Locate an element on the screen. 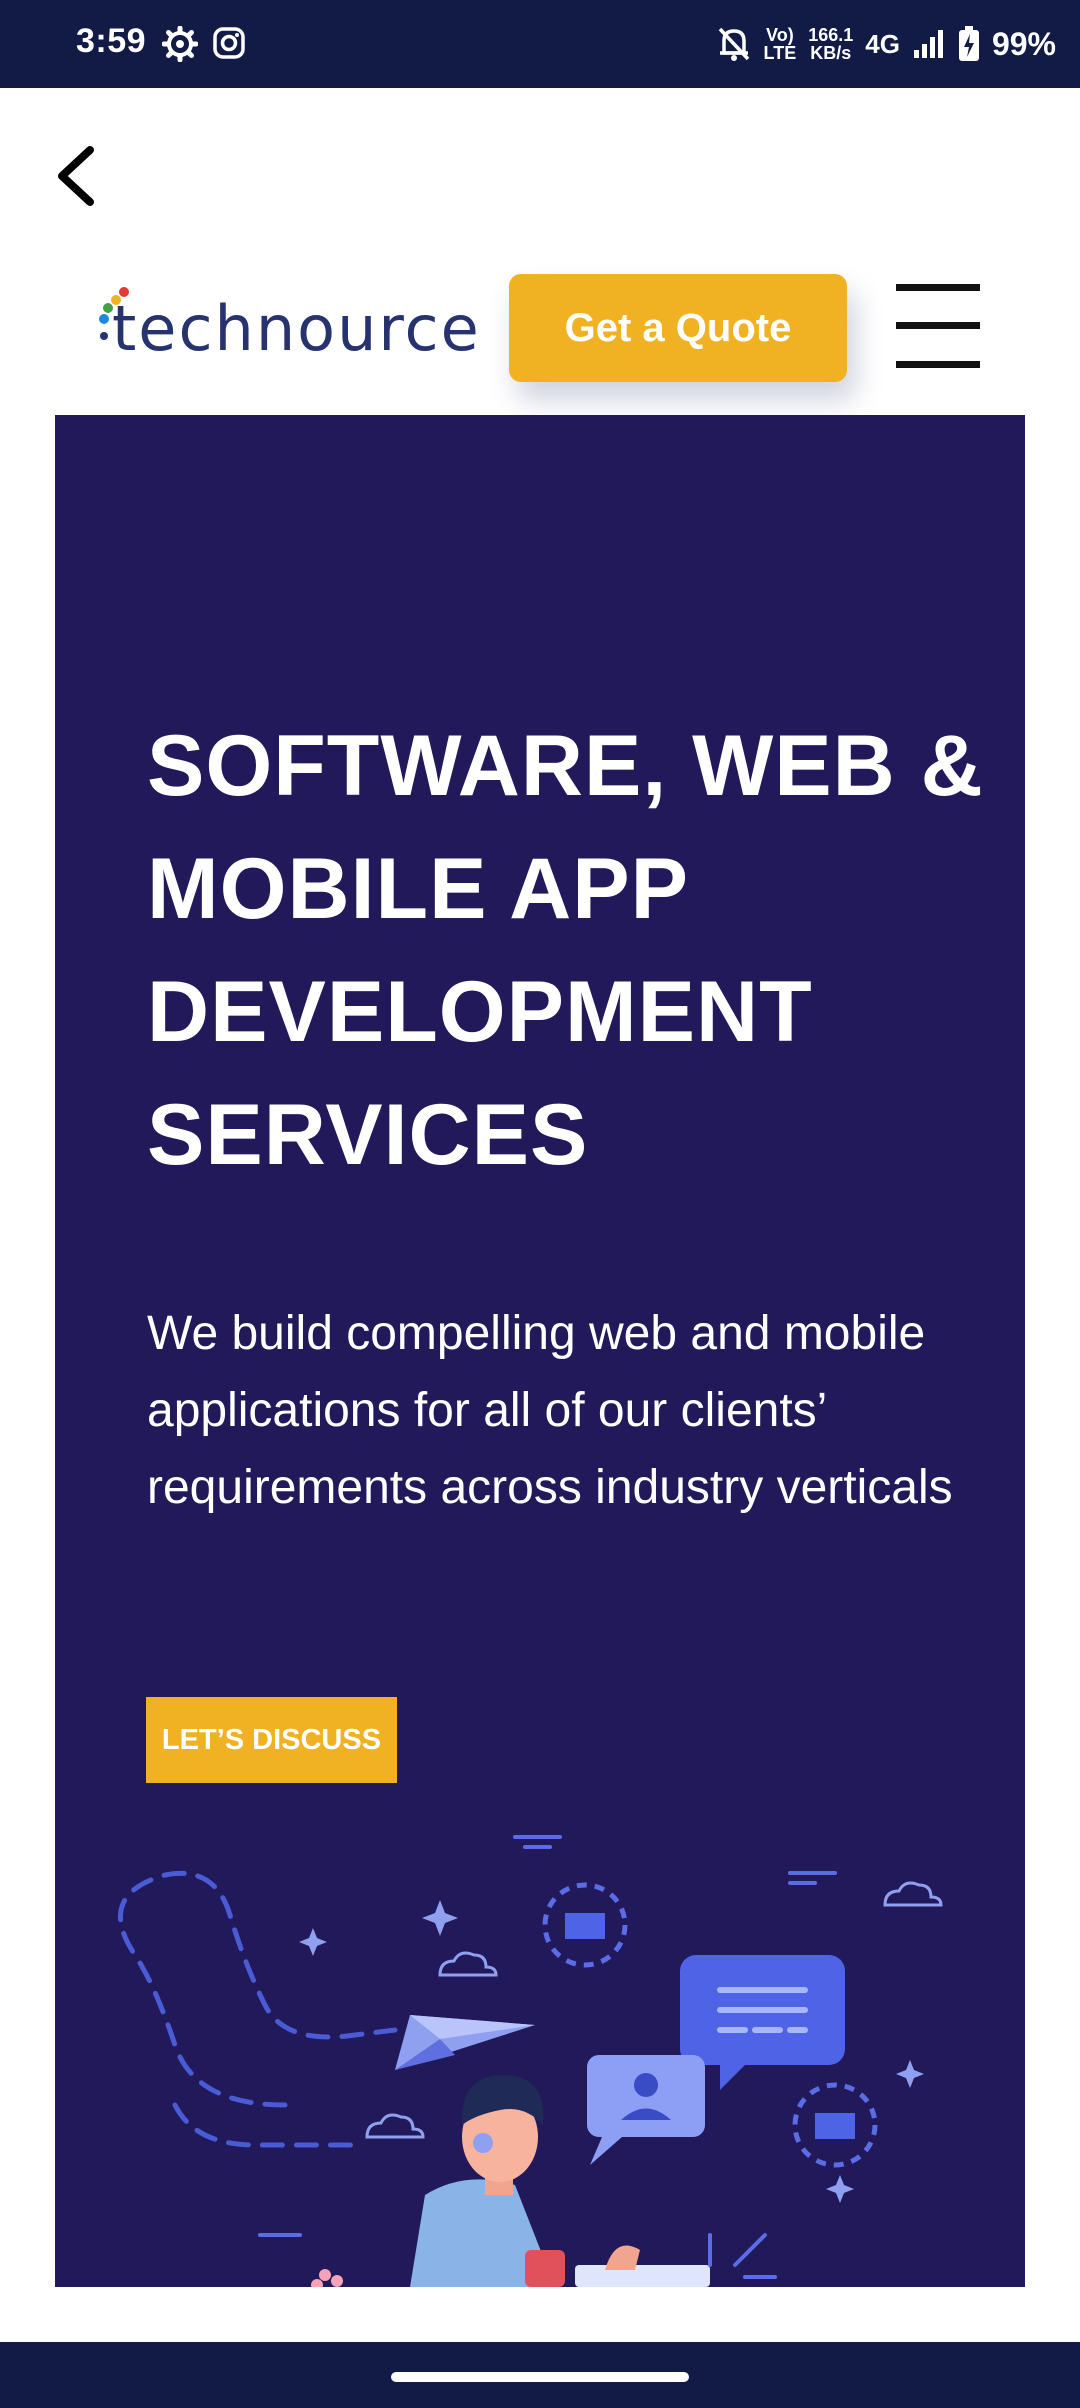  status-right-cluster: Vo) LTE 166.1 KB/s 4G 99% is located at coordinates (886, 44).